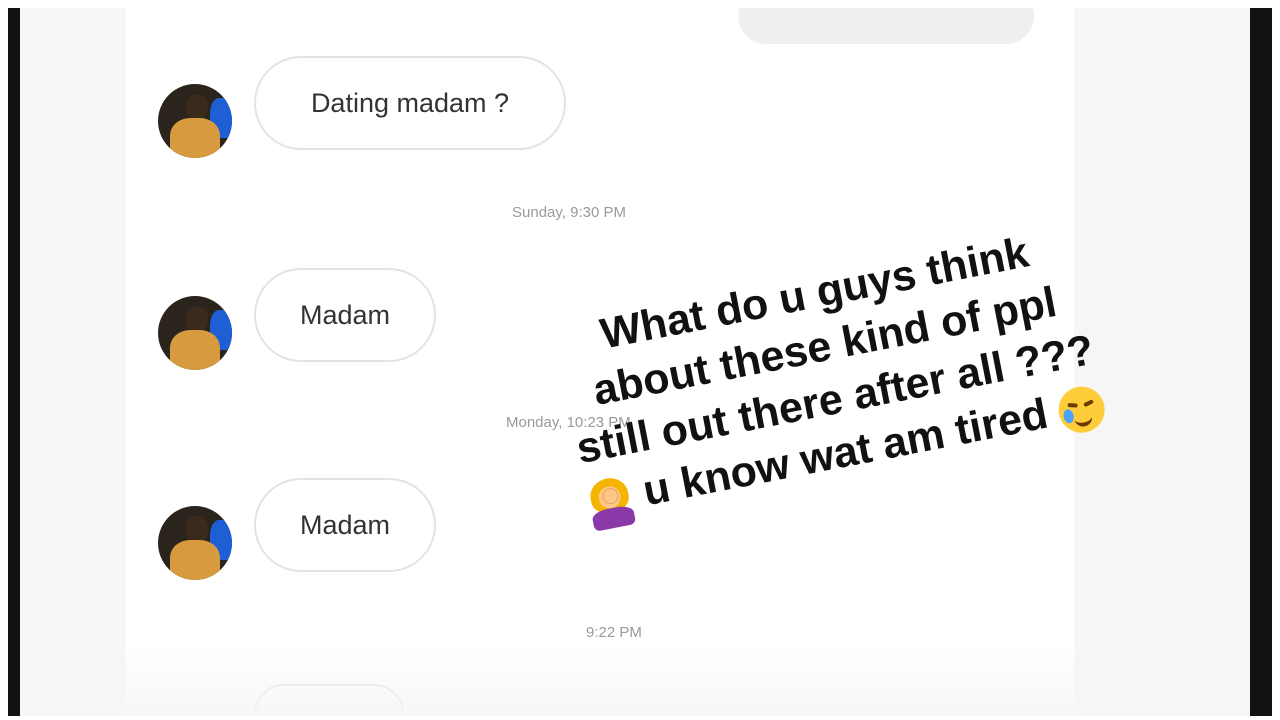 The width and height of the screenshot is (1280, 720). I want to click on message-bubble: Dating madam ?, so click(410, 103).